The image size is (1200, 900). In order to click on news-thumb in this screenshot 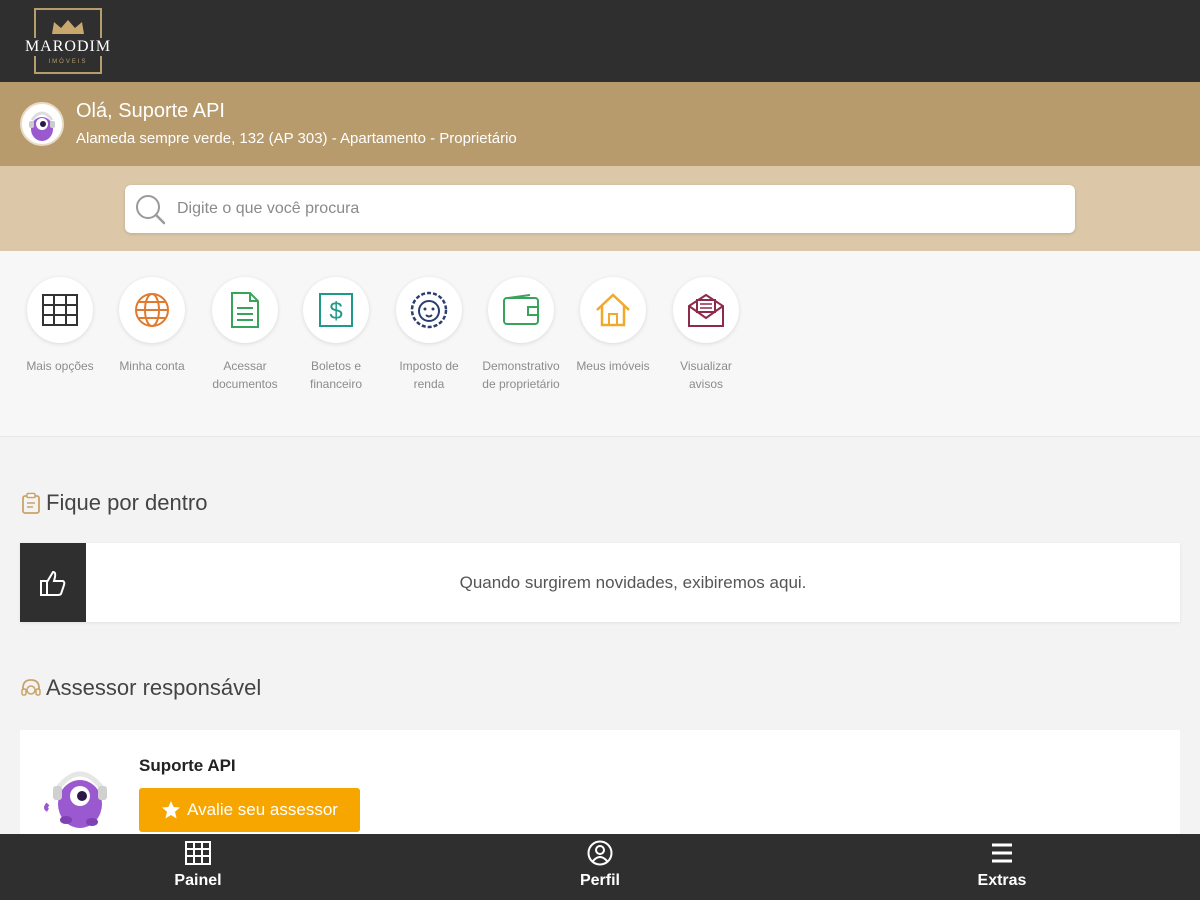, I will do `click(53, 582)`.